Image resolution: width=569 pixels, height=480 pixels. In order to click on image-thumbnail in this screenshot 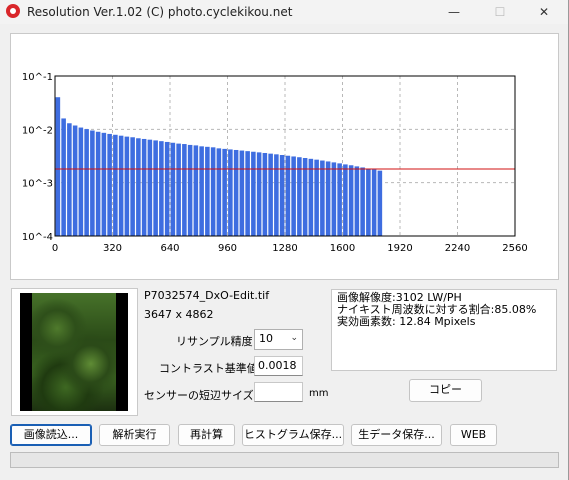, I will do `click(74, 352)`.